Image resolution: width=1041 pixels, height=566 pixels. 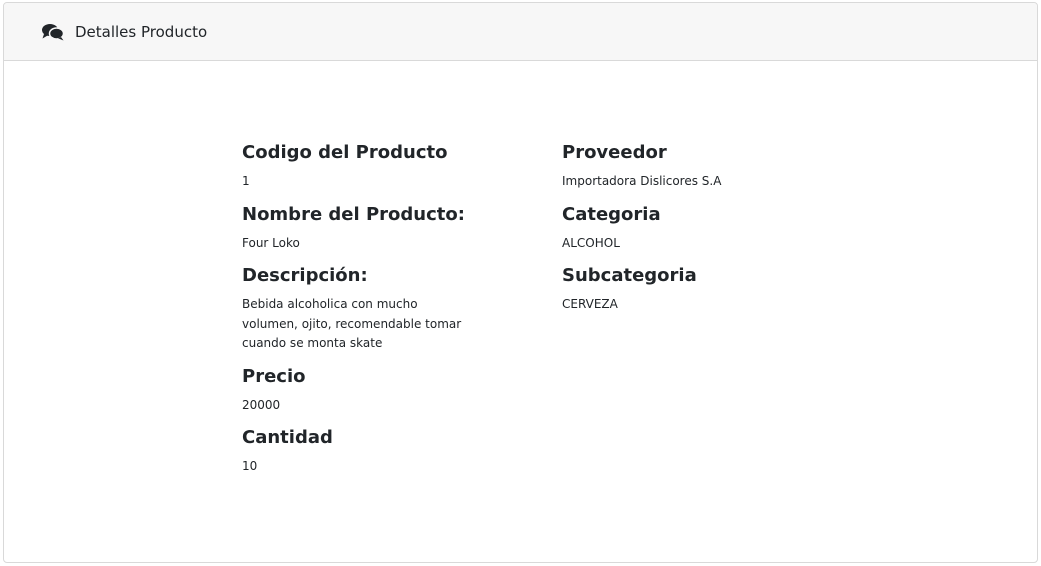 What do you see at coordinates (642, 181) in the screenshot?
I see `field-value: Importadora Dislicores S.A` at bounding box center [642, 181].